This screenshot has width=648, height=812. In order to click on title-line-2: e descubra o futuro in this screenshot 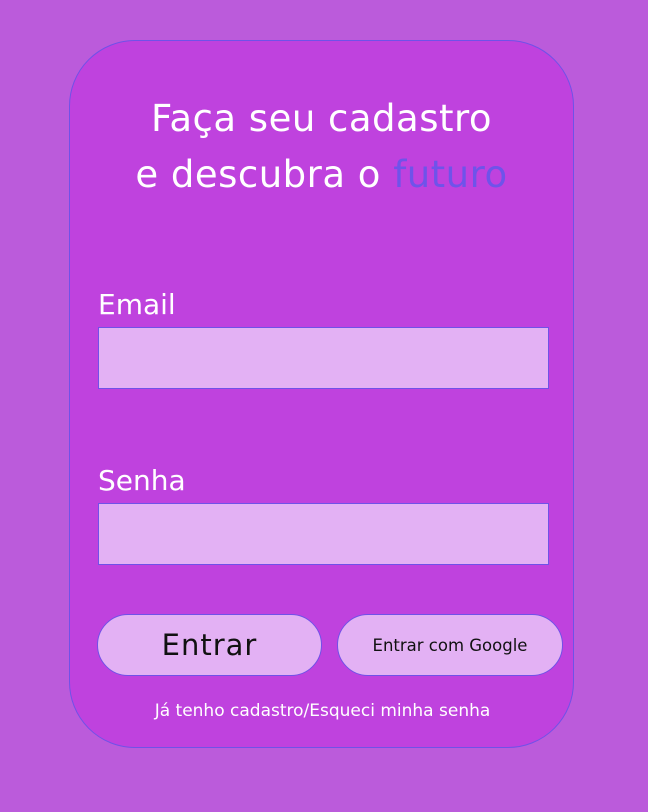, I will do `click(321, 175)`.